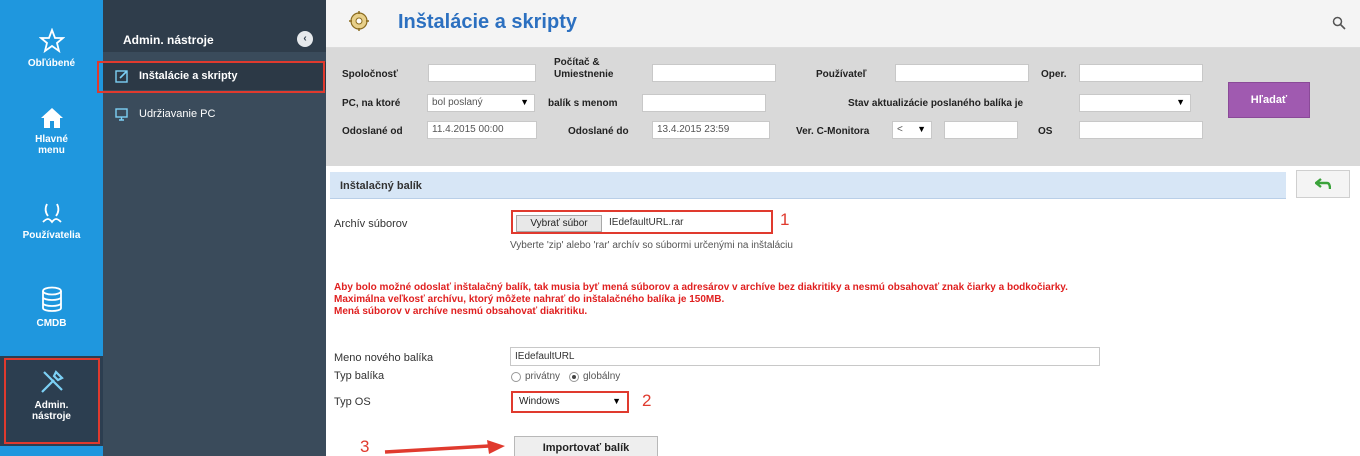 Image resolution: width=1360 pixels, height=456 pixels. Describe the element at coordinates (570, 402) in the screenshot. I see `os-type-select: Windows ▼` at that location.